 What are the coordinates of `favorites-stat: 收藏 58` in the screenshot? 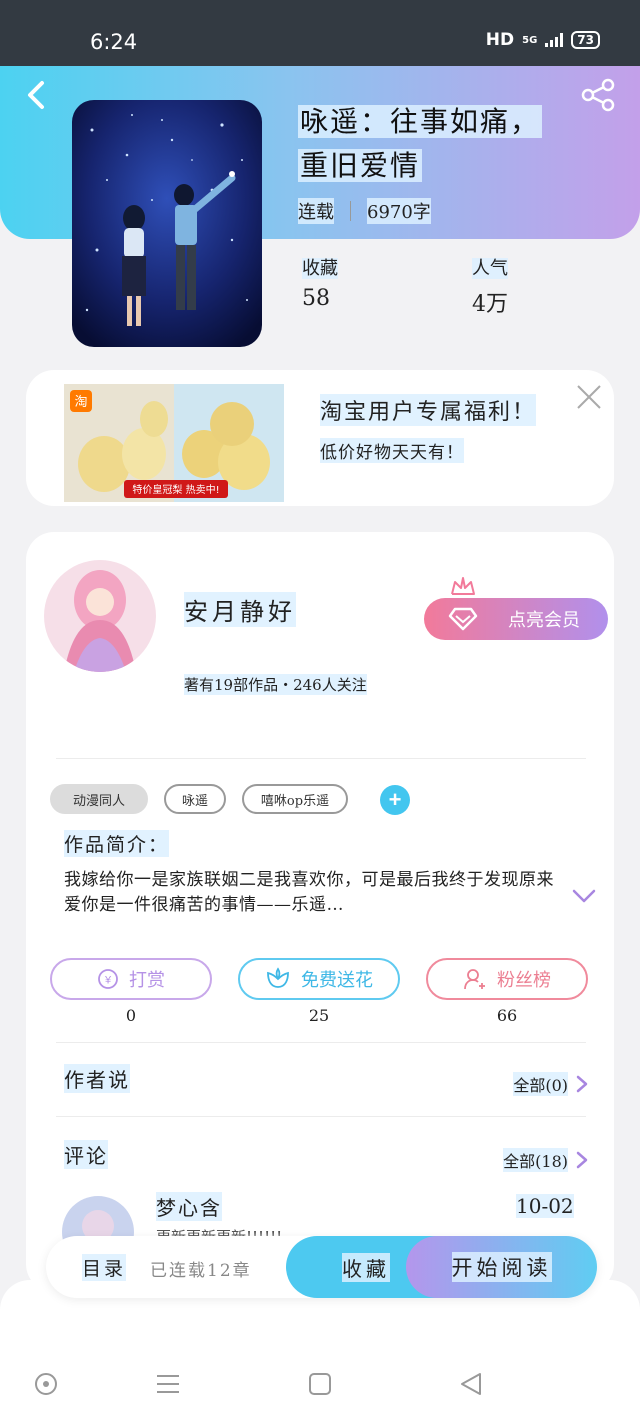 It's located at (320, 282).